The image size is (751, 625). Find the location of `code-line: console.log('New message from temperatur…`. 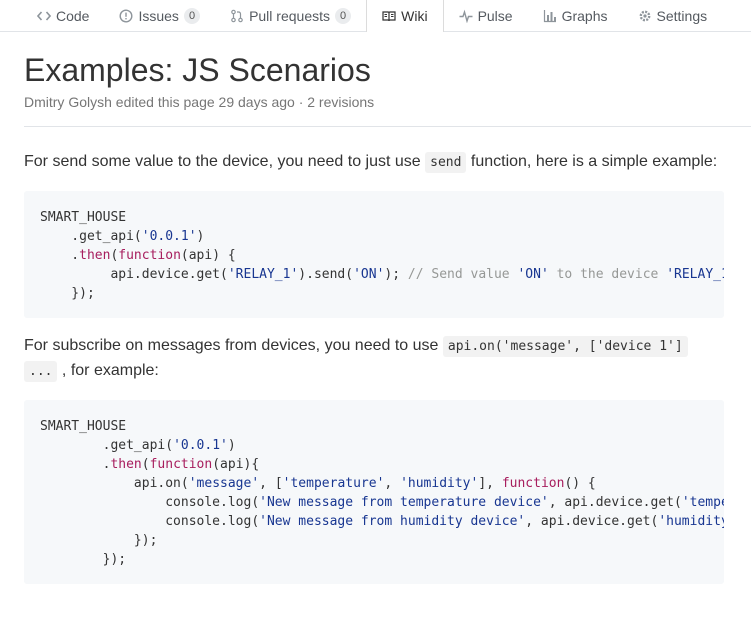

code-line: console.log('New message from temperatur… is located at coordinates (382, 502).